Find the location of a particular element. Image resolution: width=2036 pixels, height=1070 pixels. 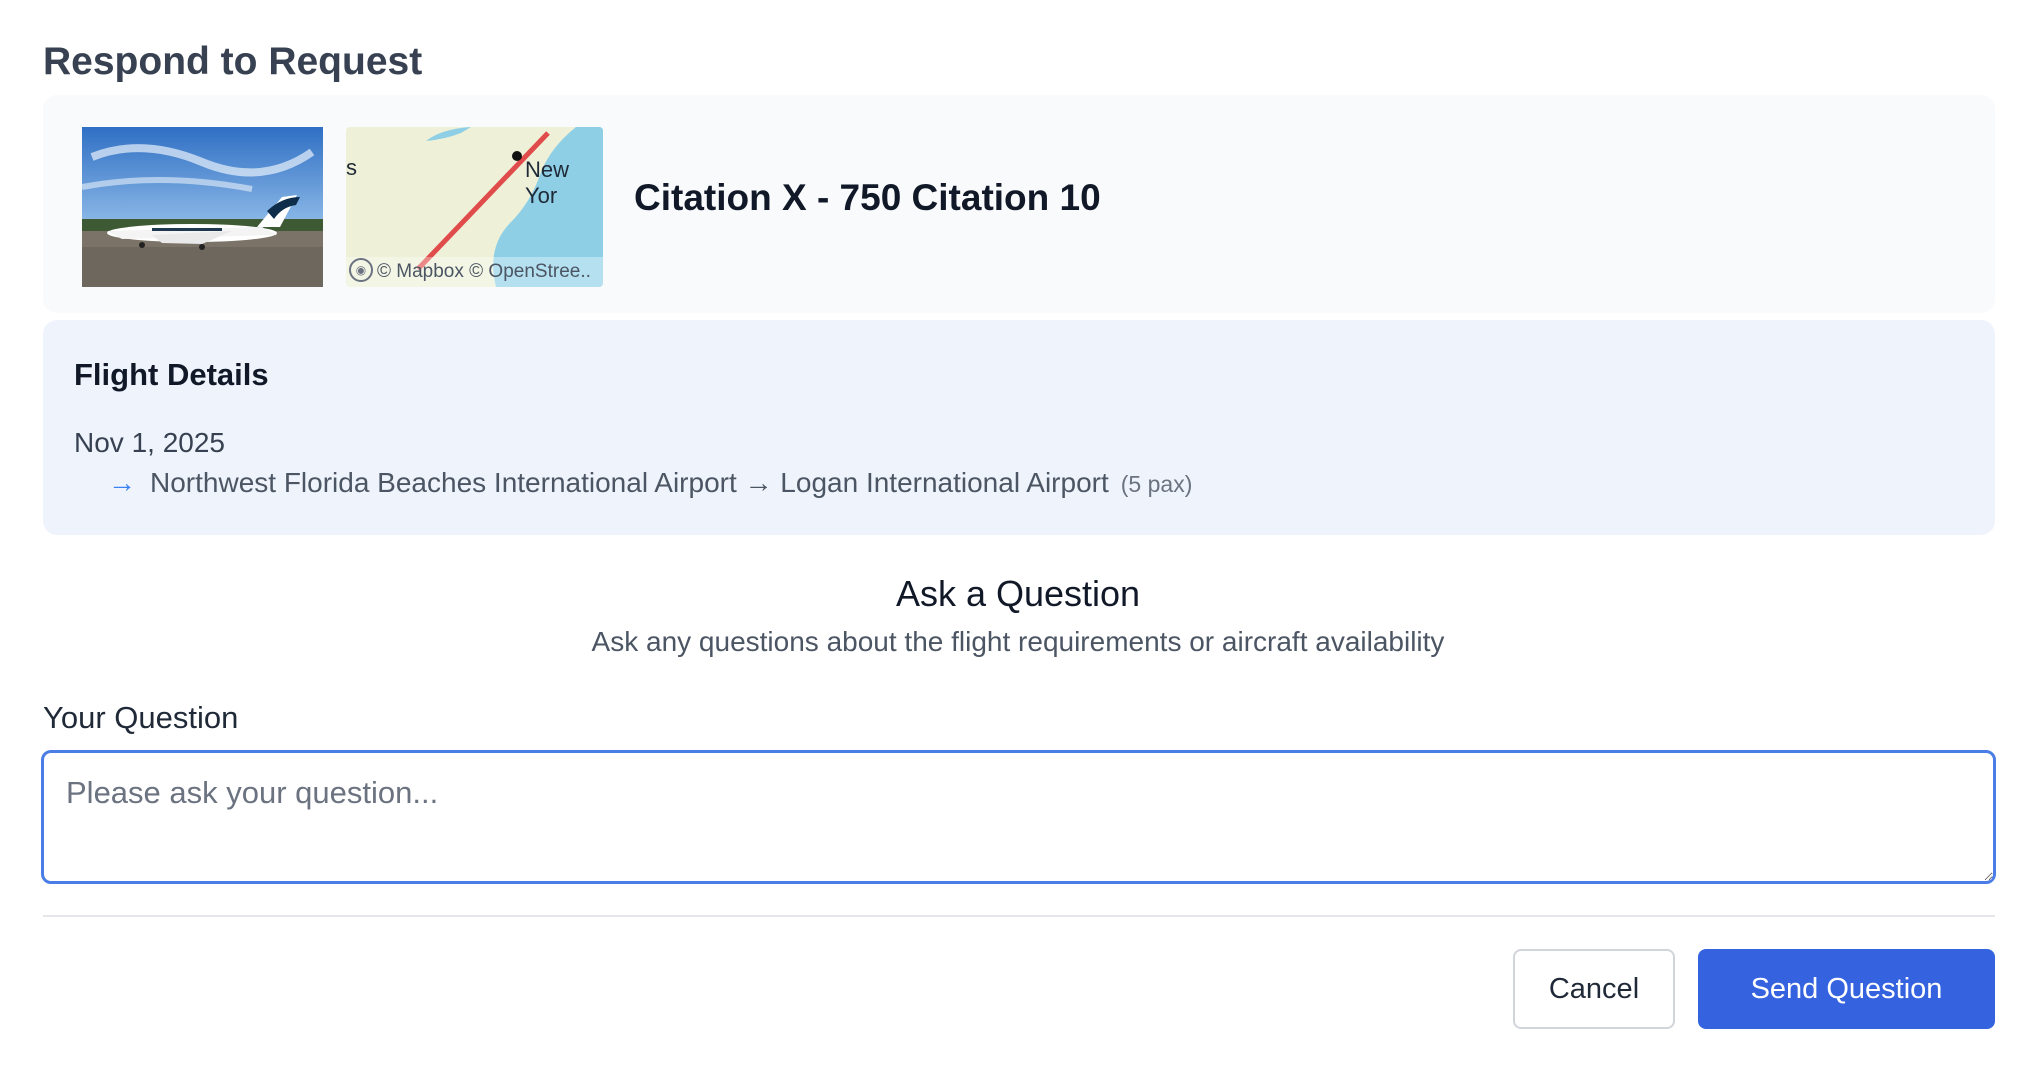

map-attribution-text: © Mapbox © OpenStree.. is located at coordinates (484, 271).